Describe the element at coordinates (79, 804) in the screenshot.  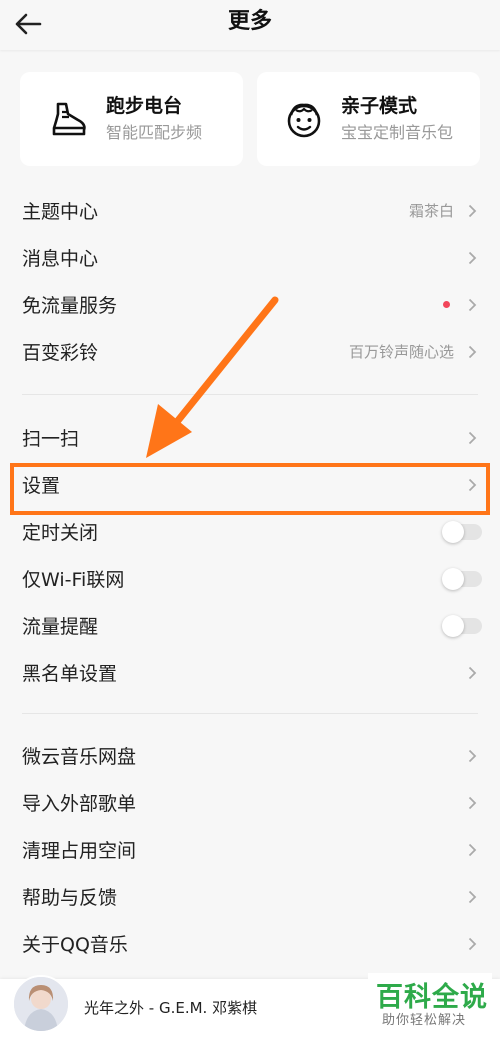
I see `menu-item-label: 导入外部歌单` at that location.